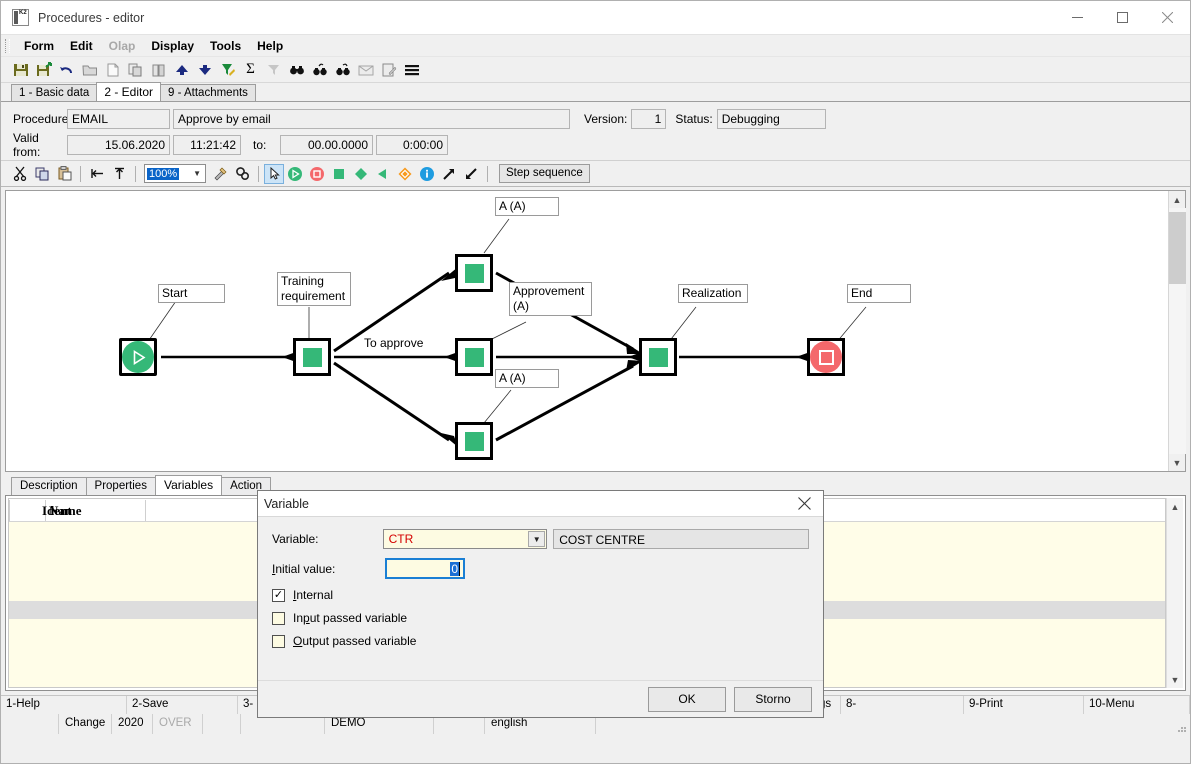  What do you see at coordinates (1183, 728) in the screenshot?
I see `resize-grip-icon` at bounding box center [1183, 728].